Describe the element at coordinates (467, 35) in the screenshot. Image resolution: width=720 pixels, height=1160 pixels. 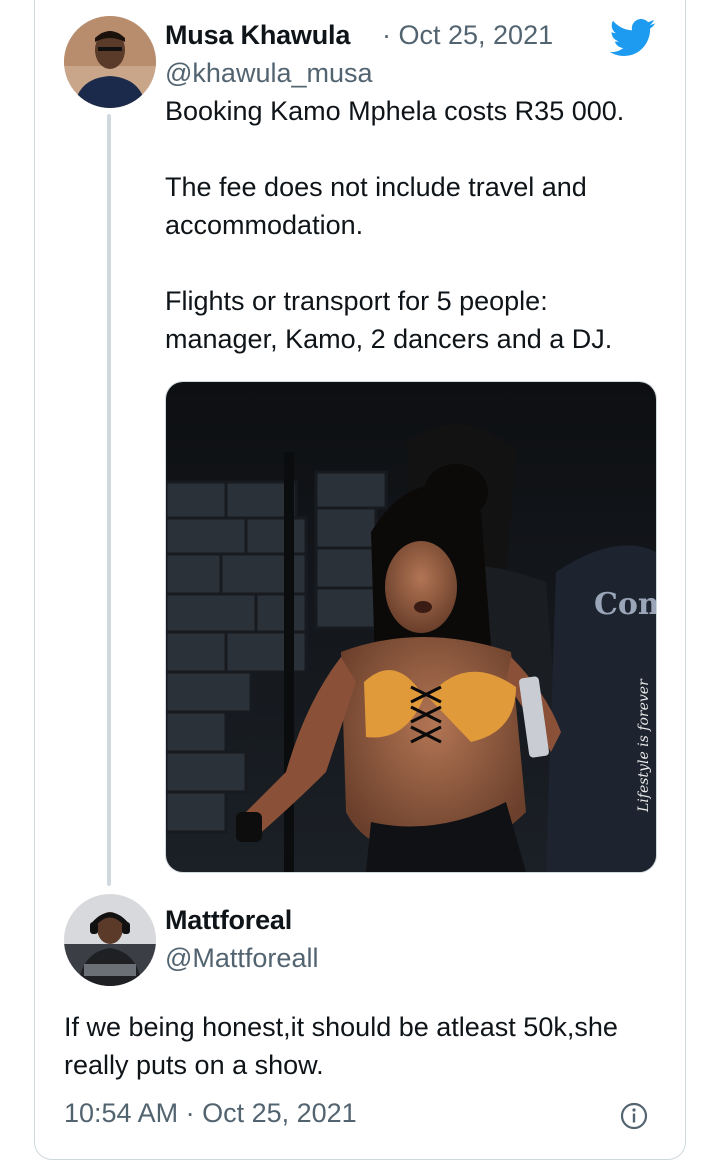
I see `tweet-date: · Oct 25, 2021` at that location.